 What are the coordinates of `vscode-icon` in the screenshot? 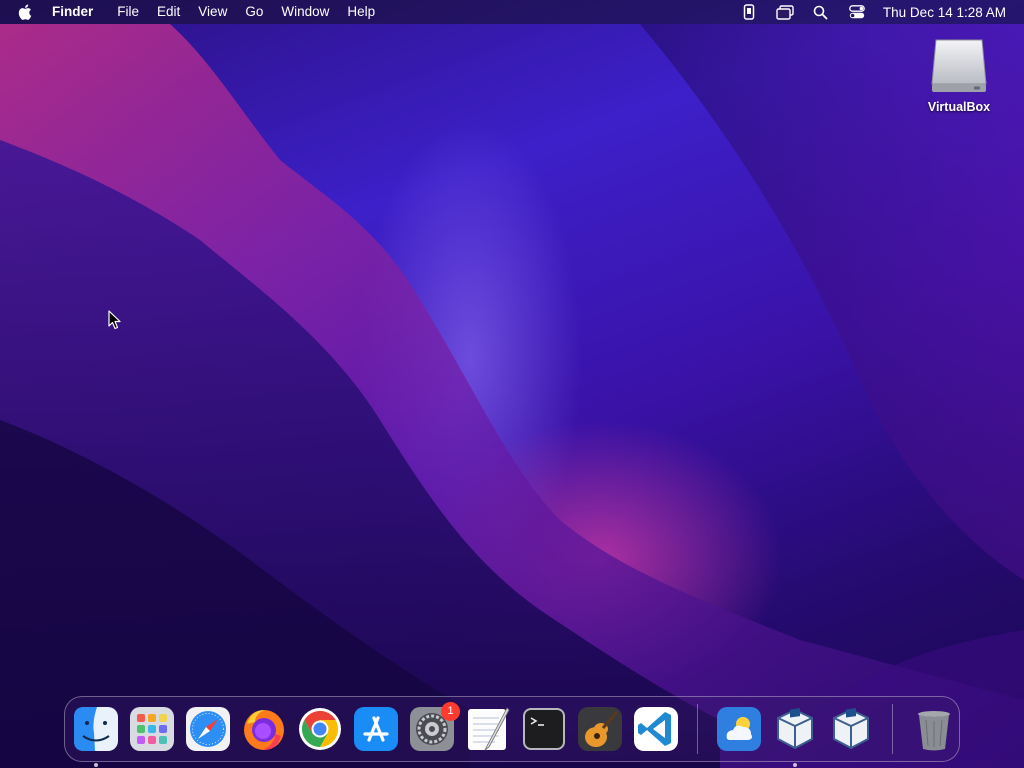 It's located at (656, 729).